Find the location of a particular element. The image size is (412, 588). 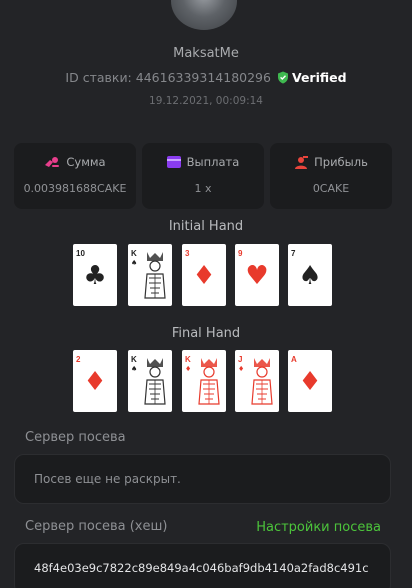

bet-id-value: 44616339314180296 is located at coordinates (203, 77).